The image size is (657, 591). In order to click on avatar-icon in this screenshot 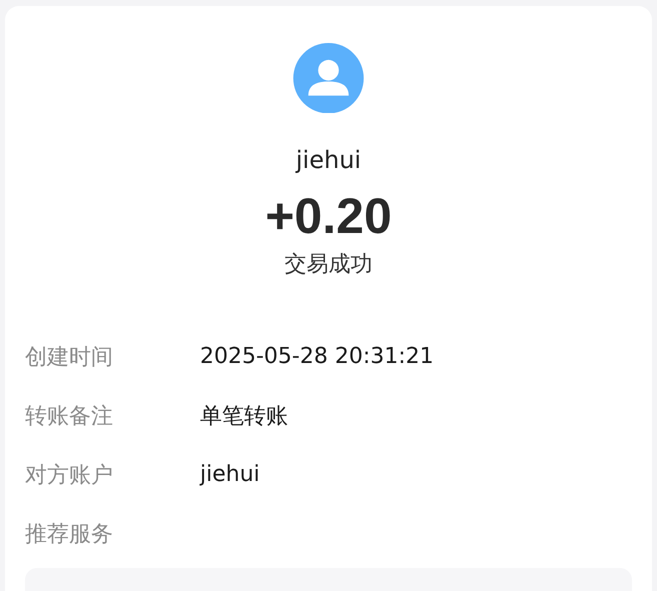, I will do `click(328, 78)`.